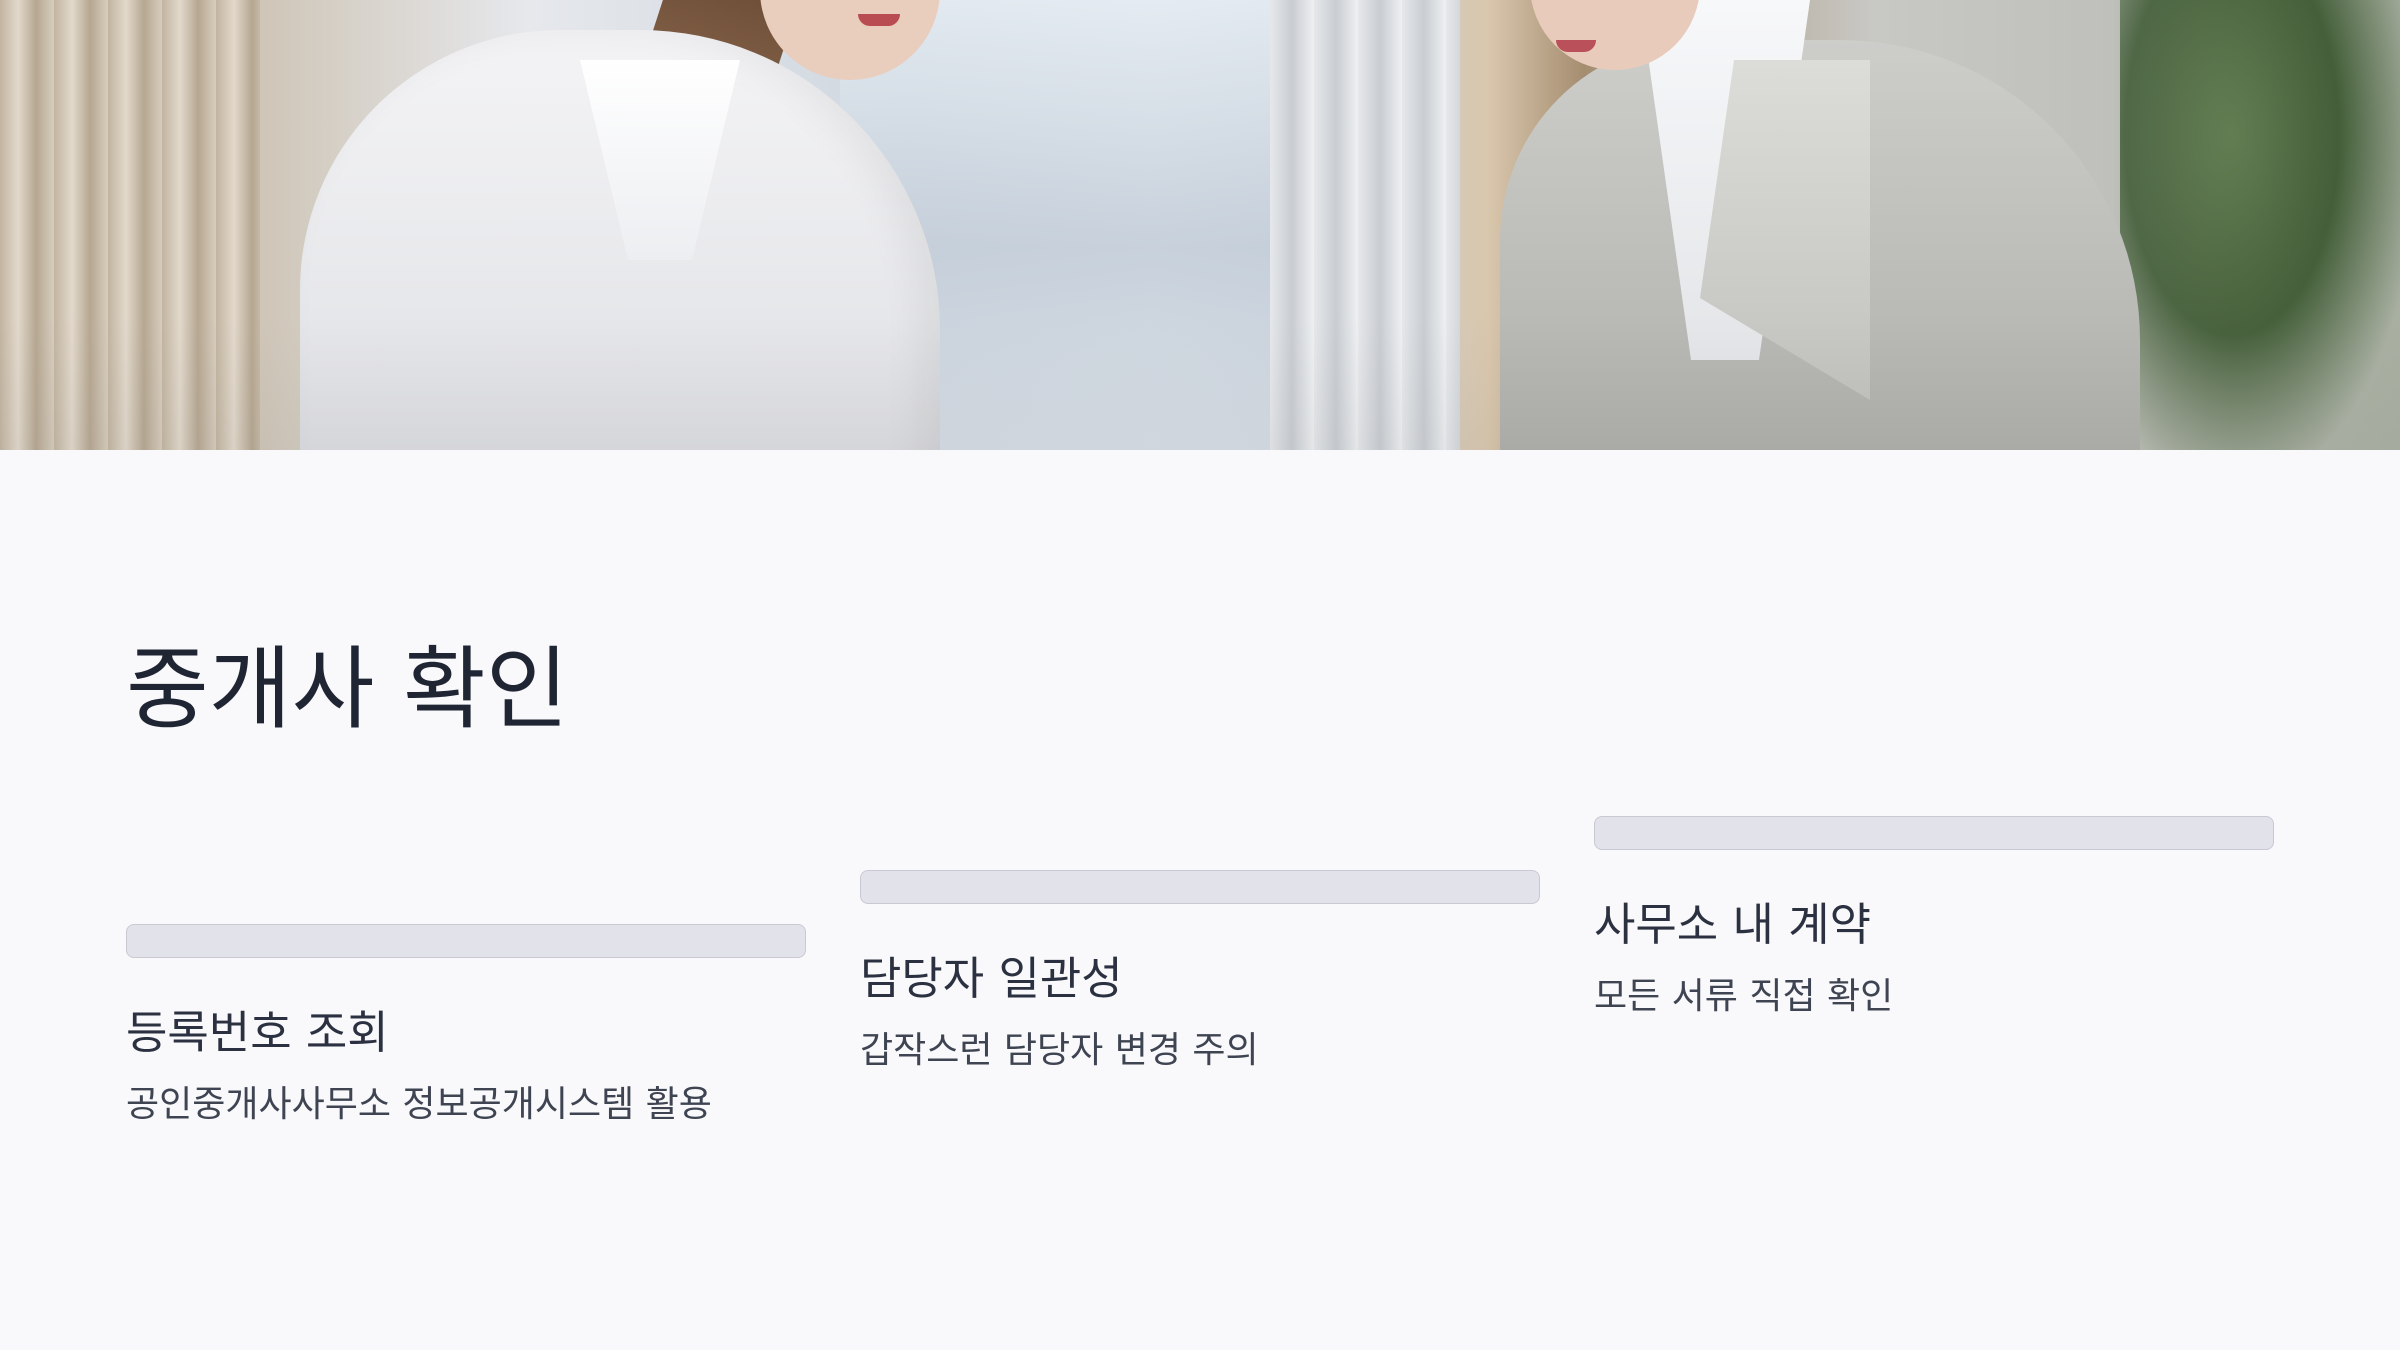 The height and width of the screenshot is (1350, 2400). Describe the element at coordinates (991, 978) in the screenshot. I see `step-title: 담당자 일관성` at that location.